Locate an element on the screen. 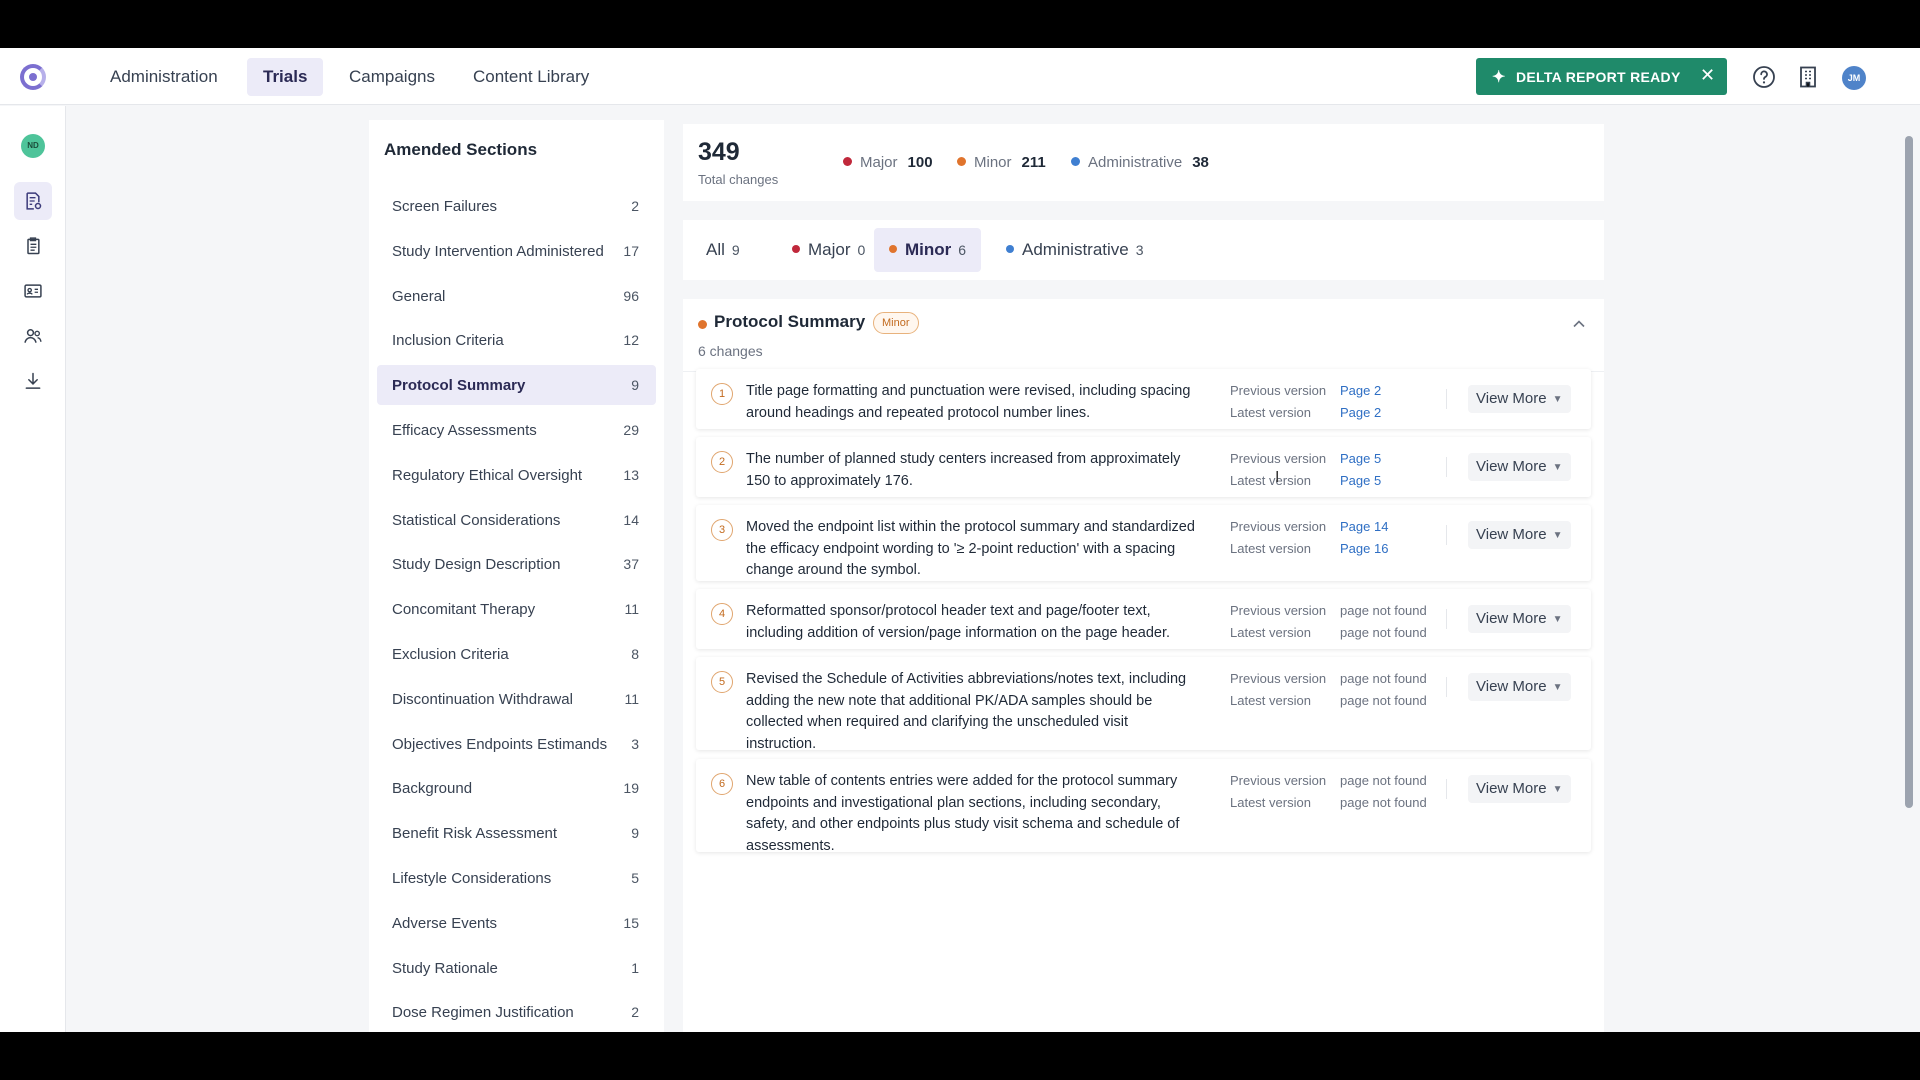 This screenshot has height=1080, width=1920. section-item: Study Rationale 1 is located at coordinates (516, 968).